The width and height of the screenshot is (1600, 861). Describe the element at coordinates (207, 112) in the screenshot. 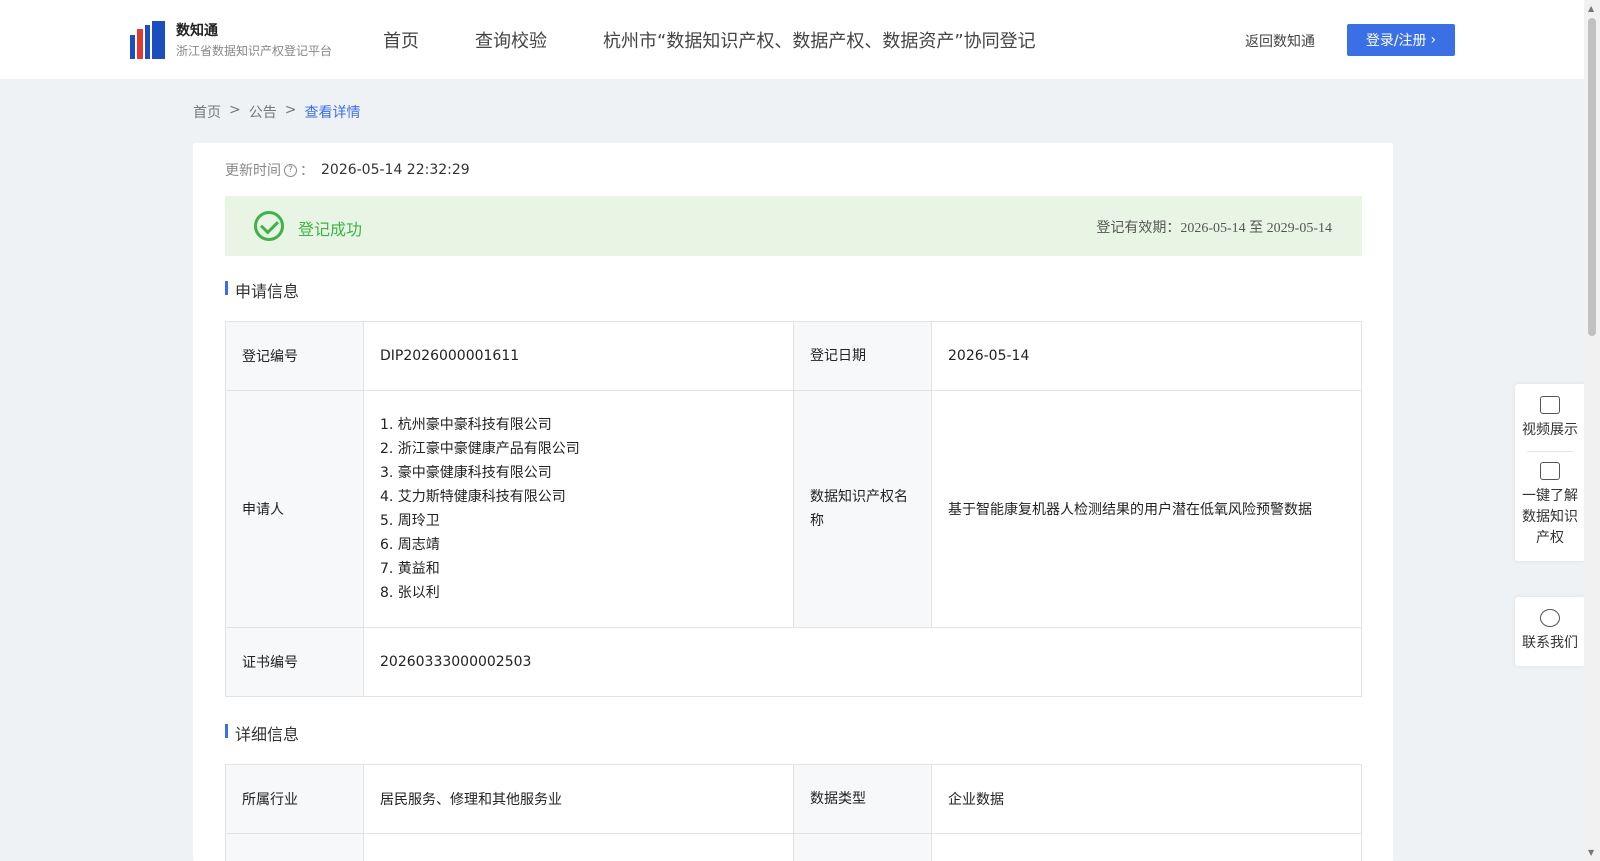

I see `breadcrumb-home: 首页` at that location.